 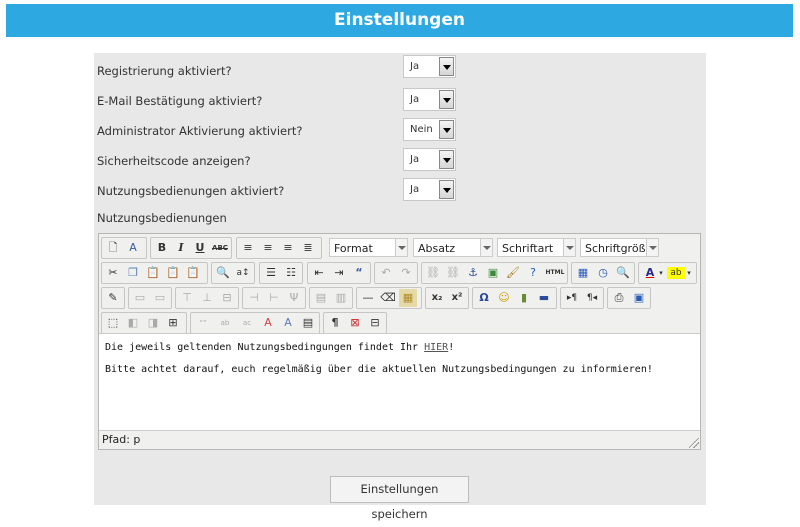 I want to click on underline-button: U, so click(x=200, y=248).